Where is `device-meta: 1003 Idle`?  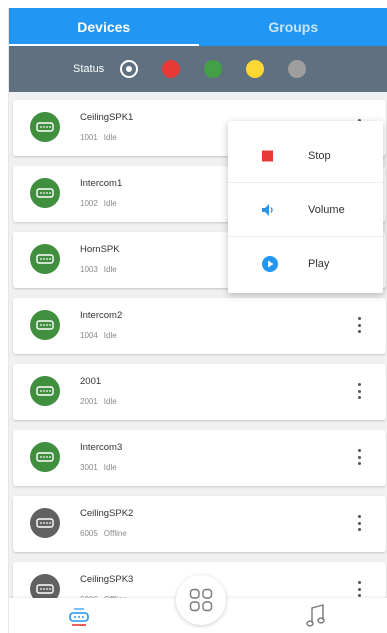
device-meta: 1003 Idle is located at coordinates (98, 269).